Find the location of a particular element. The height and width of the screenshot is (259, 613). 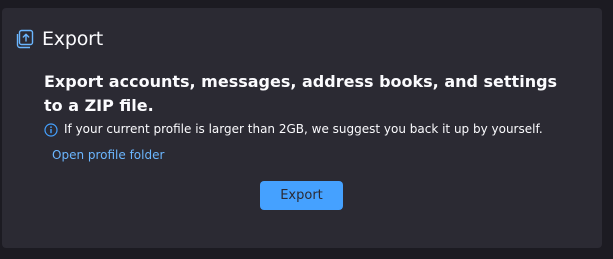

panel-header: Export is located at coordinates (59, 39).